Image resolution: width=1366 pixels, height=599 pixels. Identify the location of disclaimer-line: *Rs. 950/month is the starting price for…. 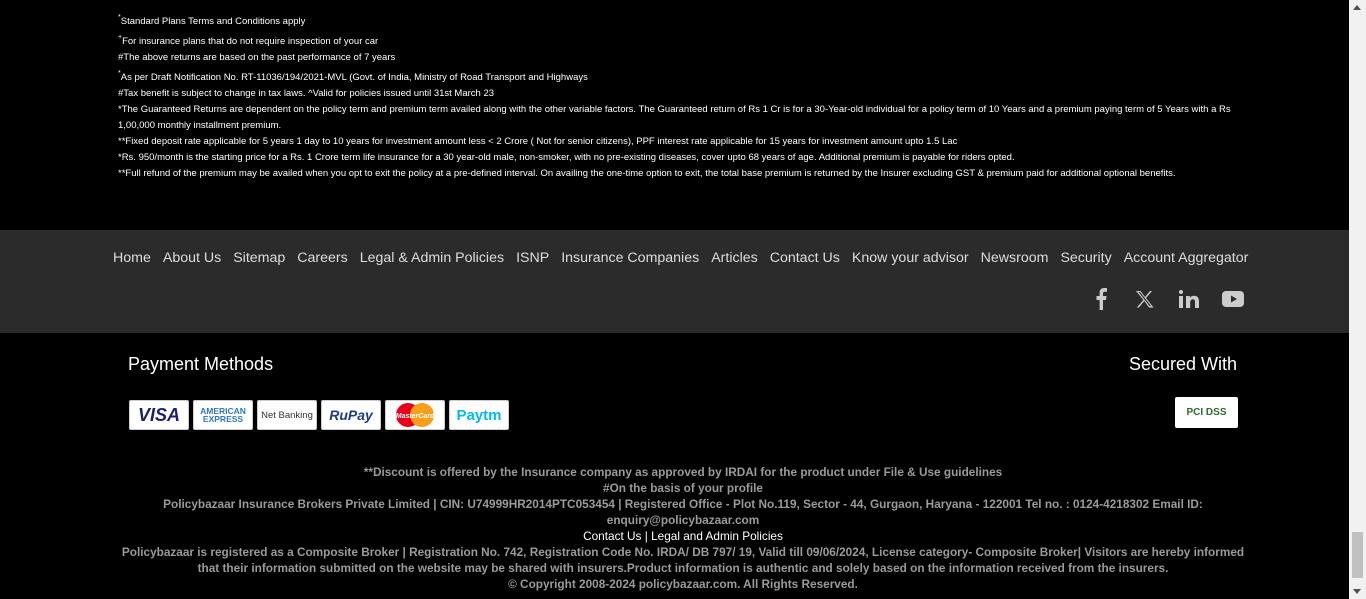
(566, 157).